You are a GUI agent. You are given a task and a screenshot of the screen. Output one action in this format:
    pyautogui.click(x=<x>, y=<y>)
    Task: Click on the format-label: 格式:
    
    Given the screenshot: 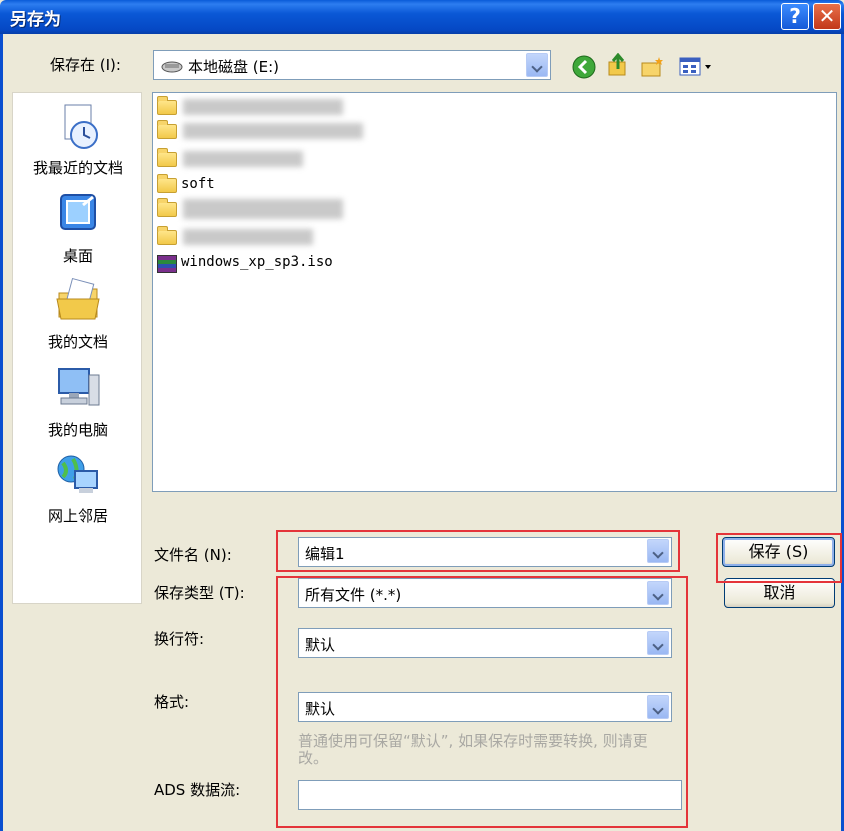 What is the action you would take?
    pyautogui.click(x=172, y=702)
    